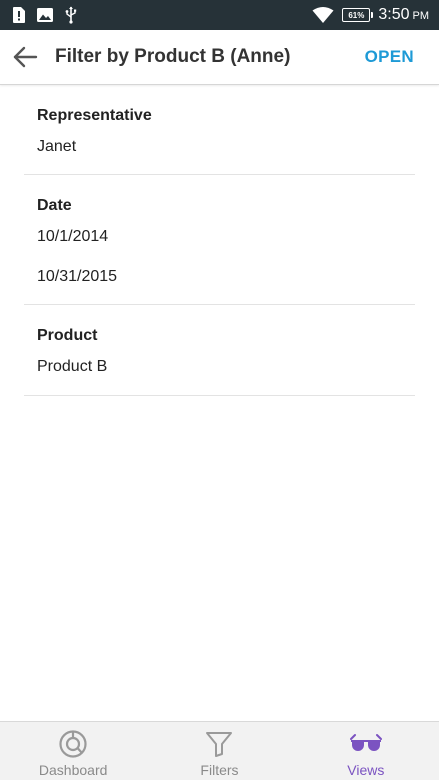  I want to click on status-left, so click(44, 15).